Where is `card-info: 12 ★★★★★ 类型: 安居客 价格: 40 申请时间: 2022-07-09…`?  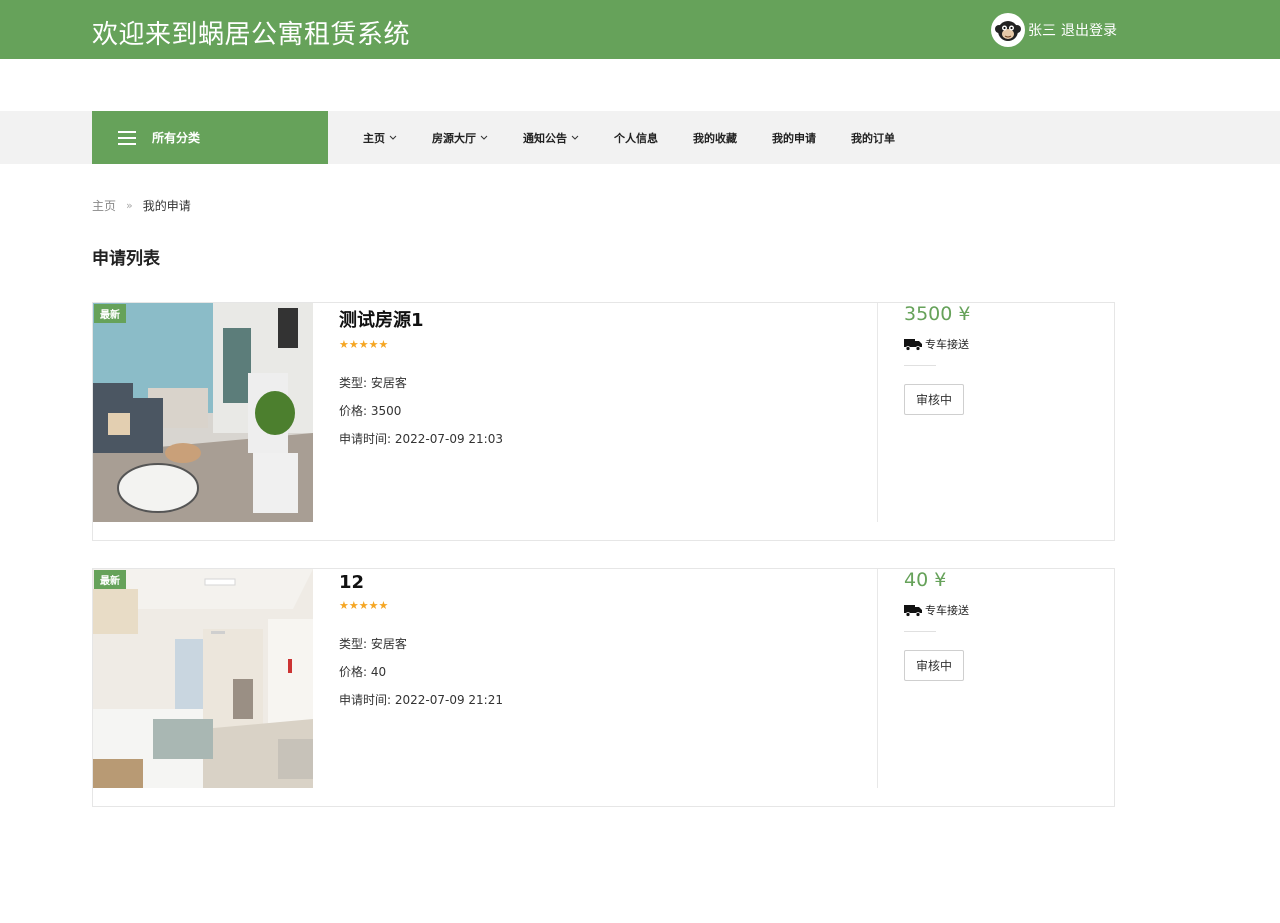
card-info: 12 ★★★★★ 类型: 安居客 价格: 40 申请时间: 2022-07-09… is located at coordinates (604, 638).